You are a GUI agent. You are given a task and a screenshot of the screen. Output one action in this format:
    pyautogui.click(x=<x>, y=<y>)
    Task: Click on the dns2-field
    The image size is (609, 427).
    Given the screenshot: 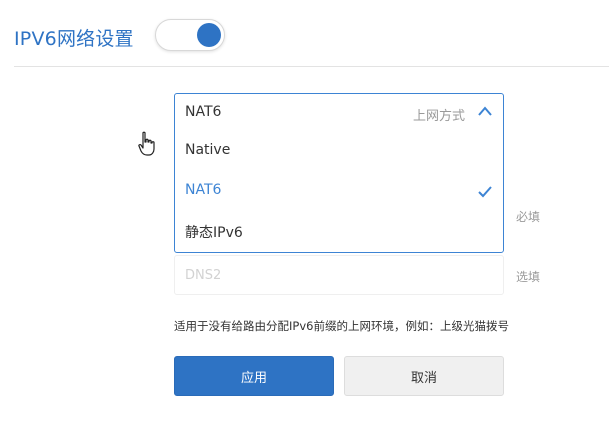 What is the action you would take?
    pyautogui.click(x=339, y=275)
    